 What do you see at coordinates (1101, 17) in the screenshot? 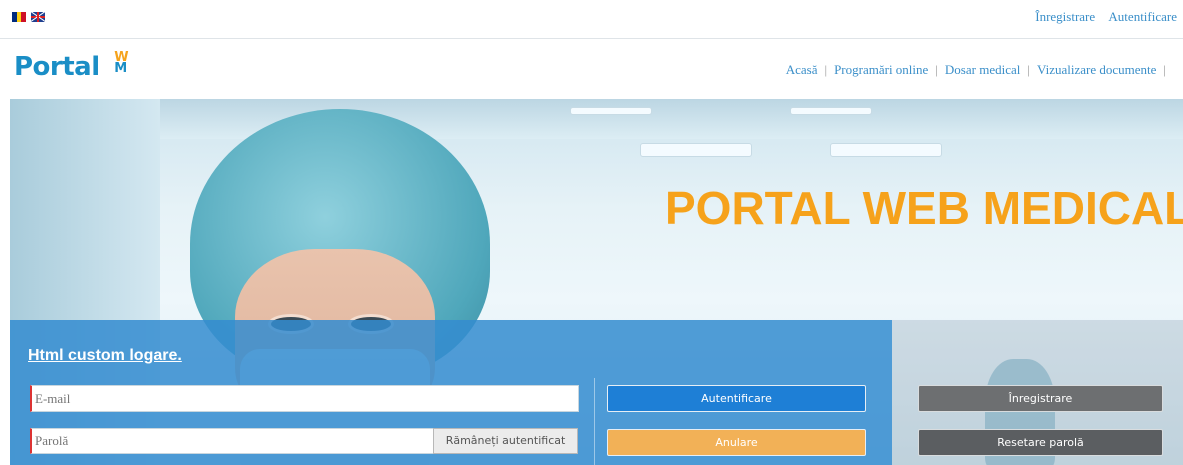
I see `top-links: Înregistrare Autentificare` at bounding box center [1101, 17].